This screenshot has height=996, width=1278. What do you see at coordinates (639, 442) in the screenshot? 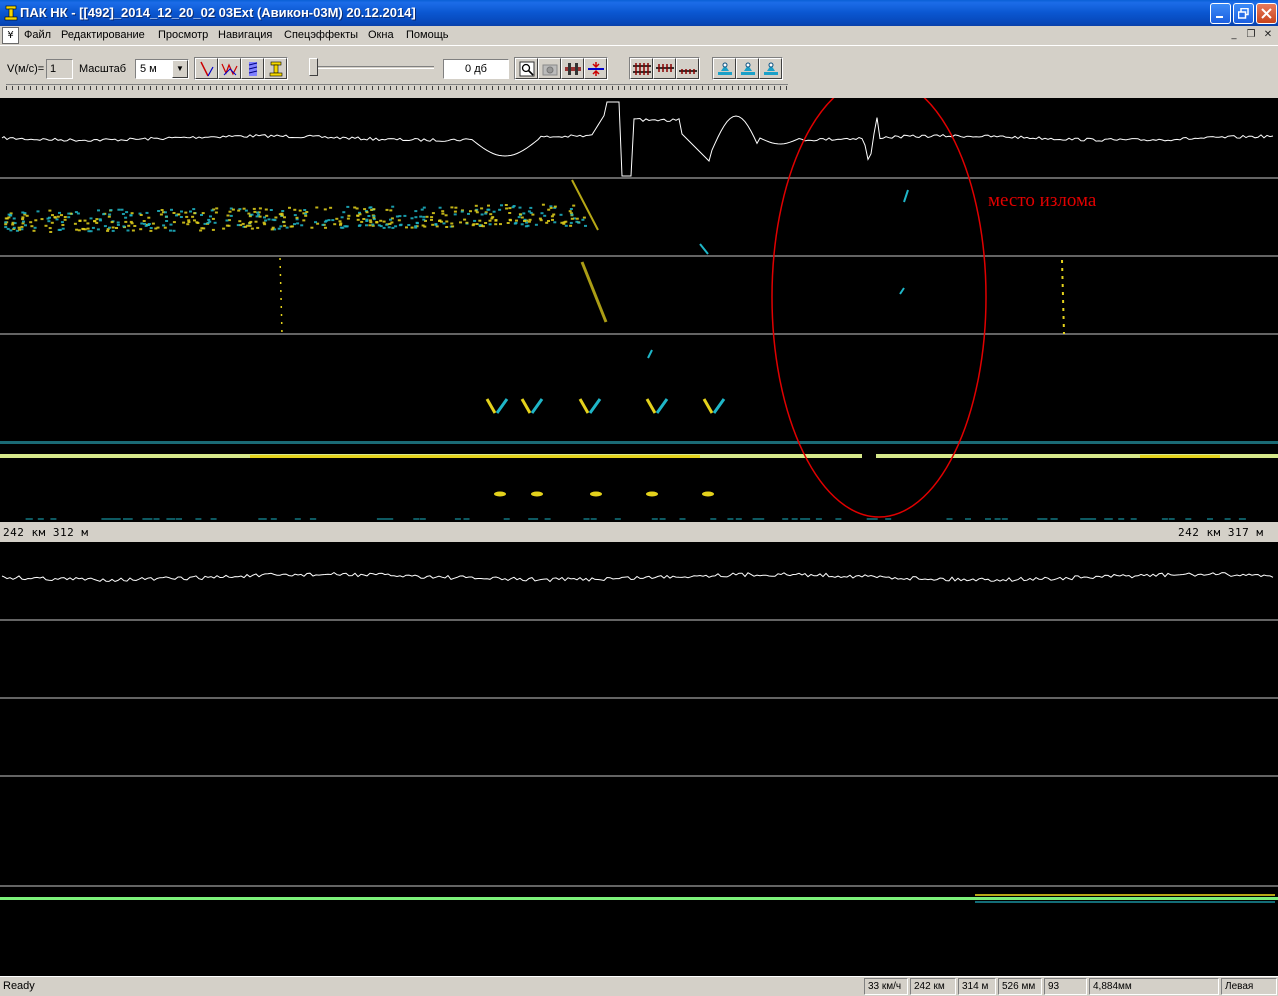
I see `bottom-echo-band` at bounding box center [639, 442].